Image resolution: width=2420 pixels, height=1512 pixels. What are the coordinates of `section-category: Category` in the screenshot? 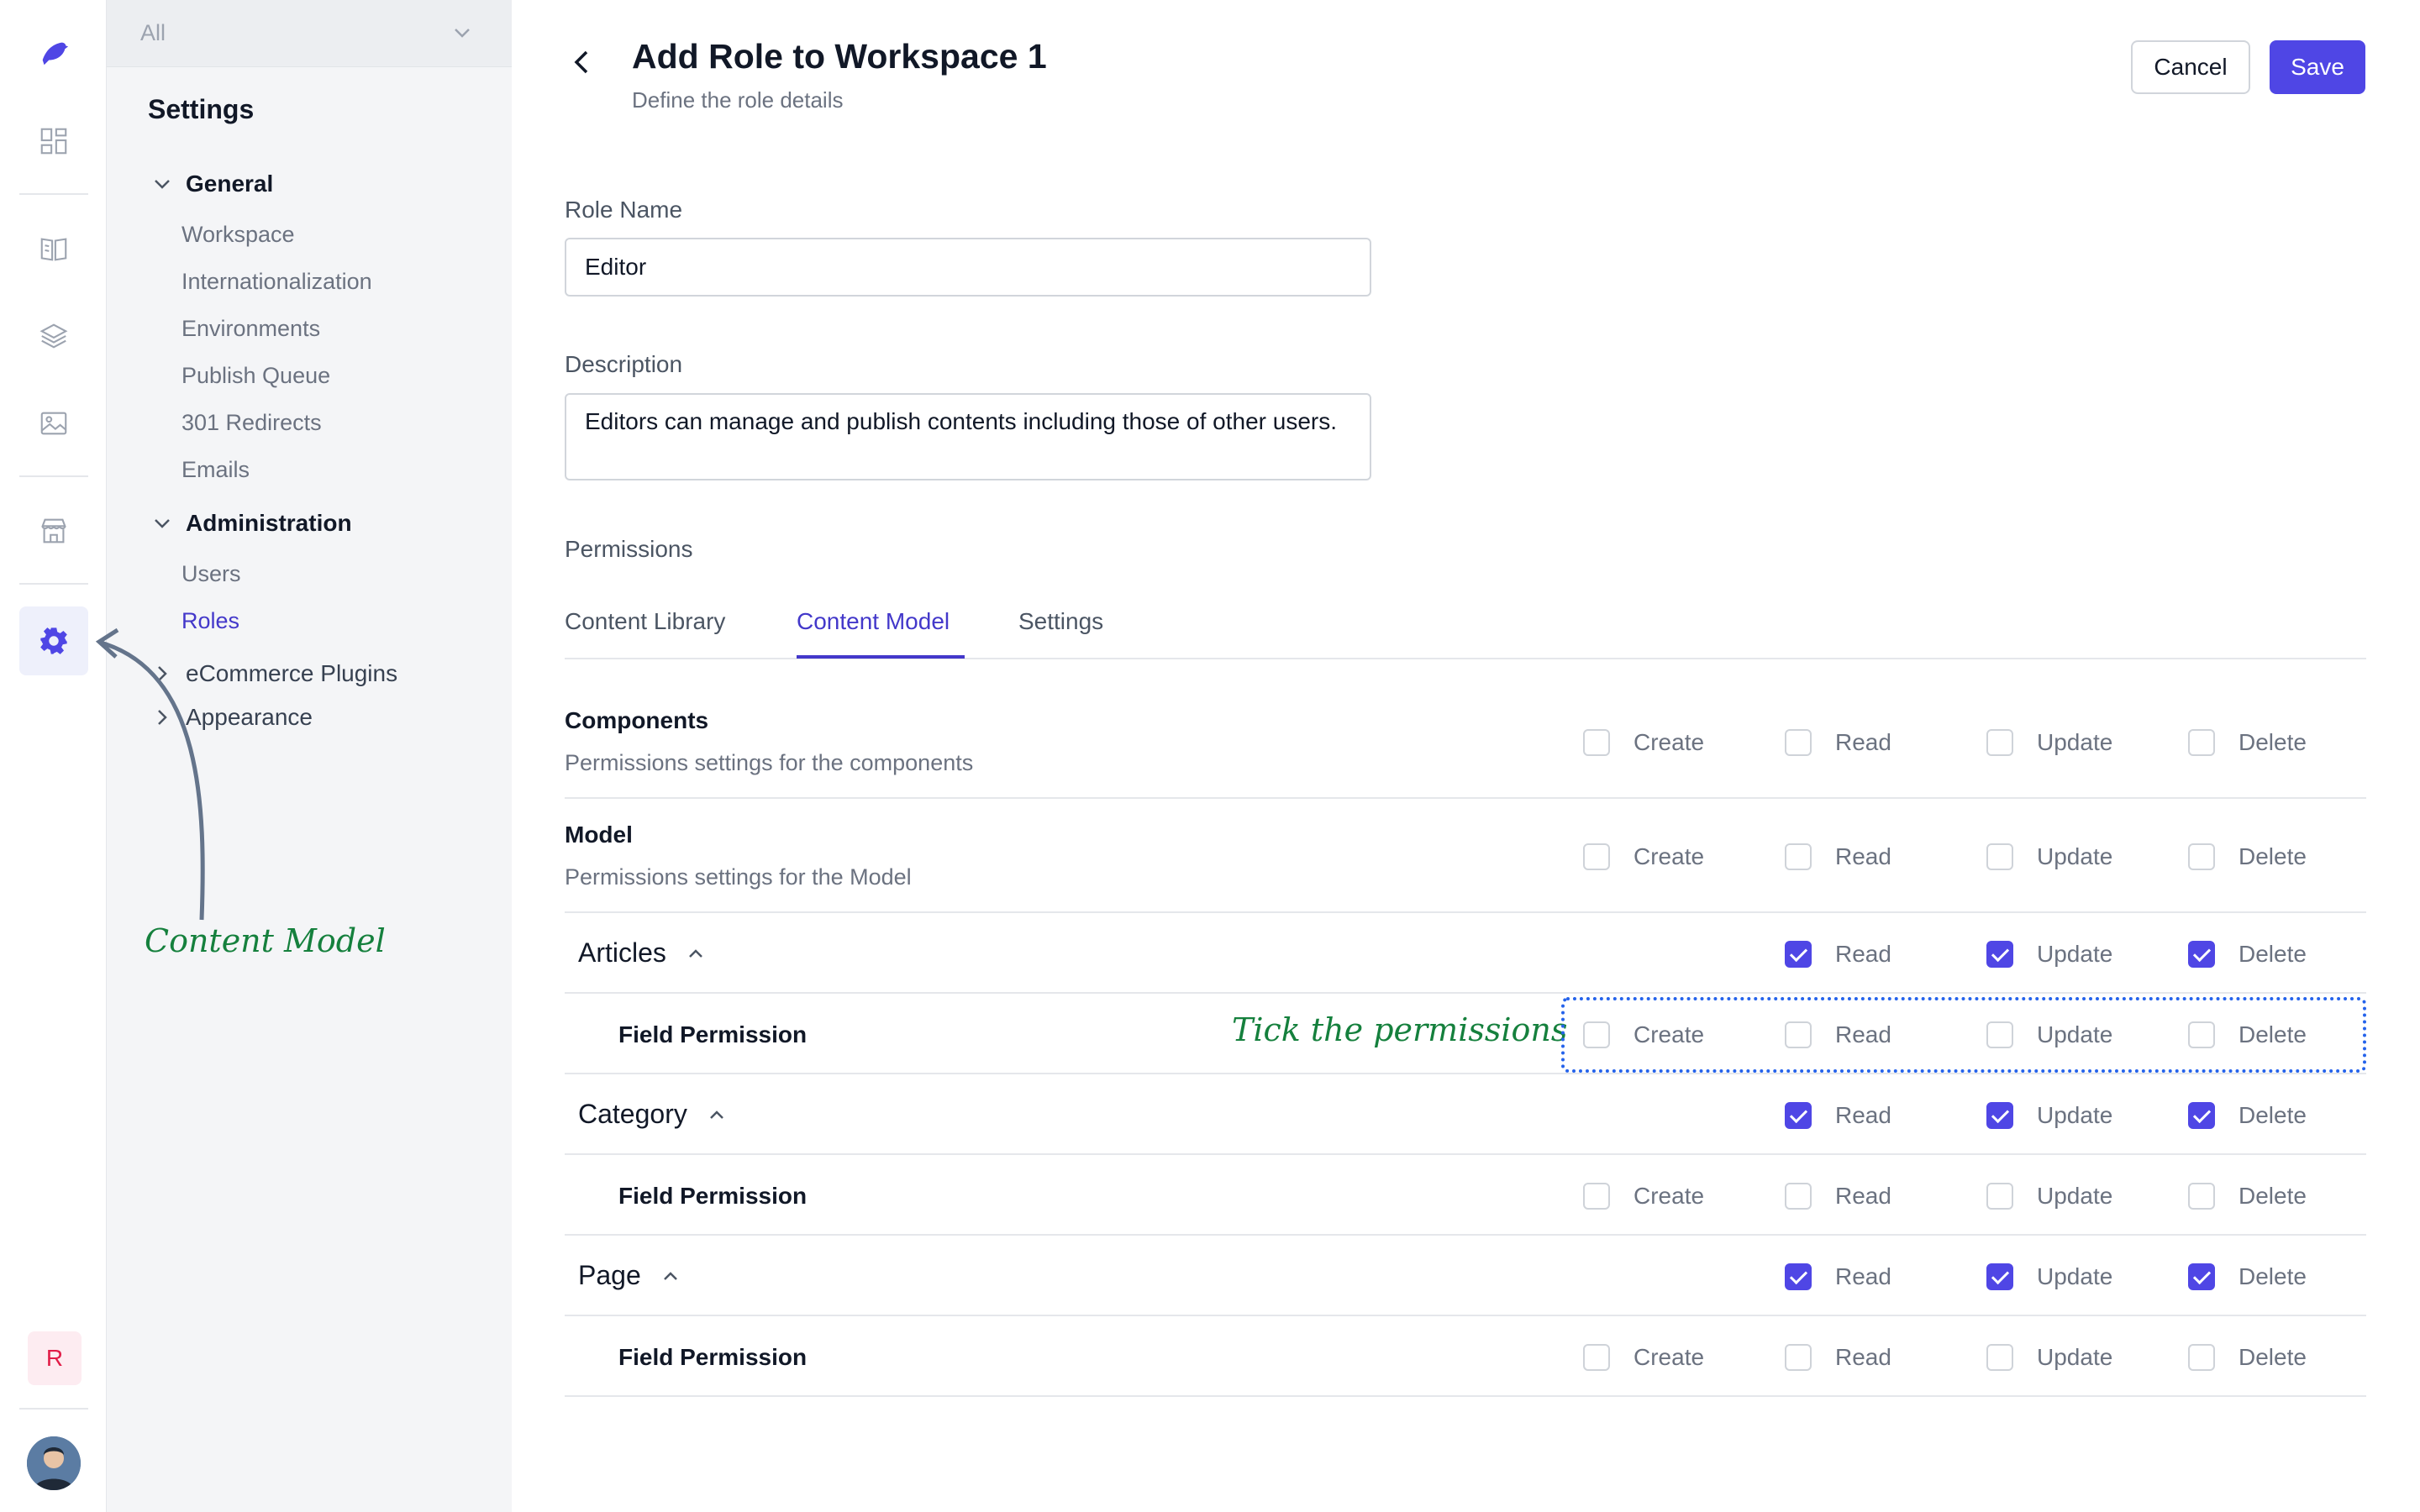 It's located at (653, 1114).